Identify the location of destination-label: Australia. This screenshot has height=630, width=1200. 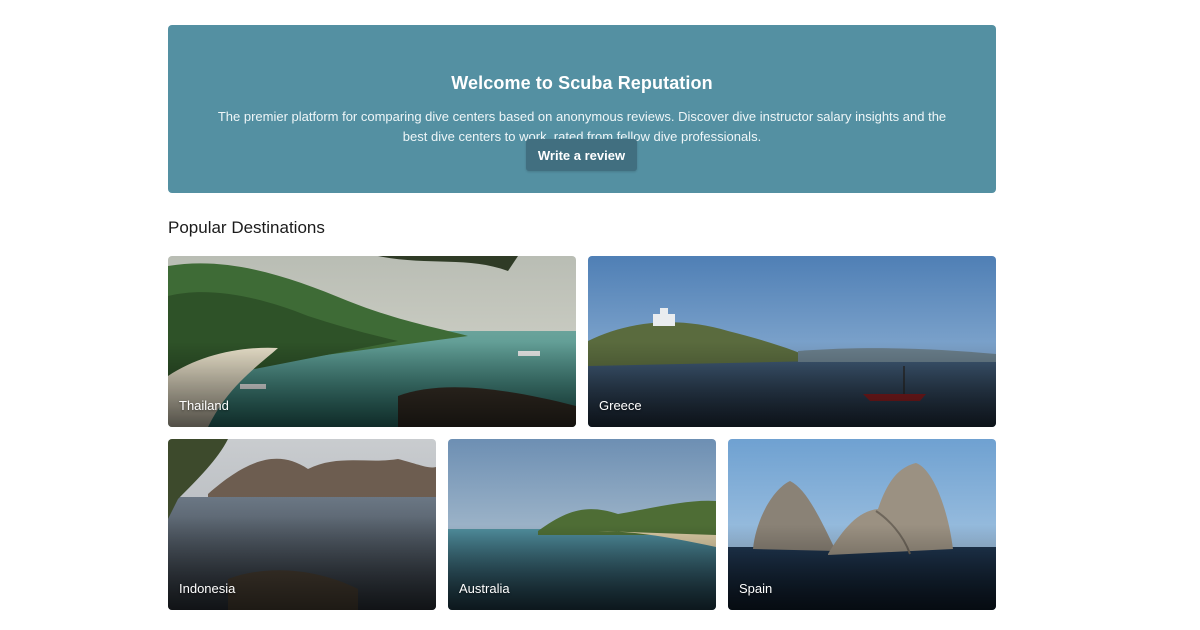
(484, 588).